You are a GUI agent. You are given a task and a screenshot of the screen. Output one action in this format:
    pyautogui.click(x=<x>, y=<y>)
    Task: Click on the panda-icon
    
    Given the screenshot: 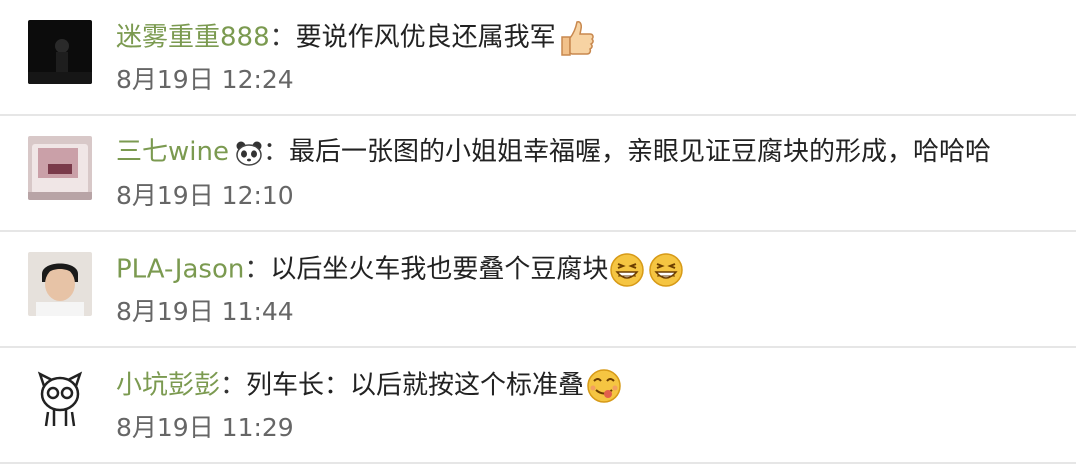 What is the action you would take?
    pyautogui.click(x=249, y=153)
    